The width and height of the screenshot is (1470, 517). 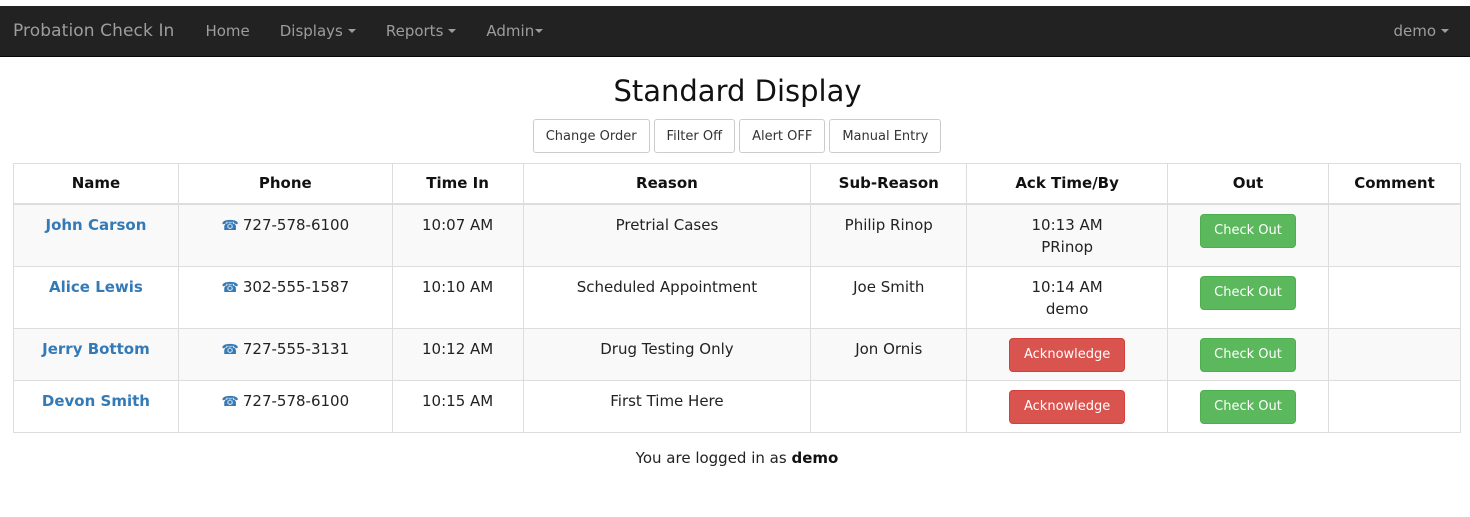 I want to click on header-comment: Comment, so click(x=1394, y=184).